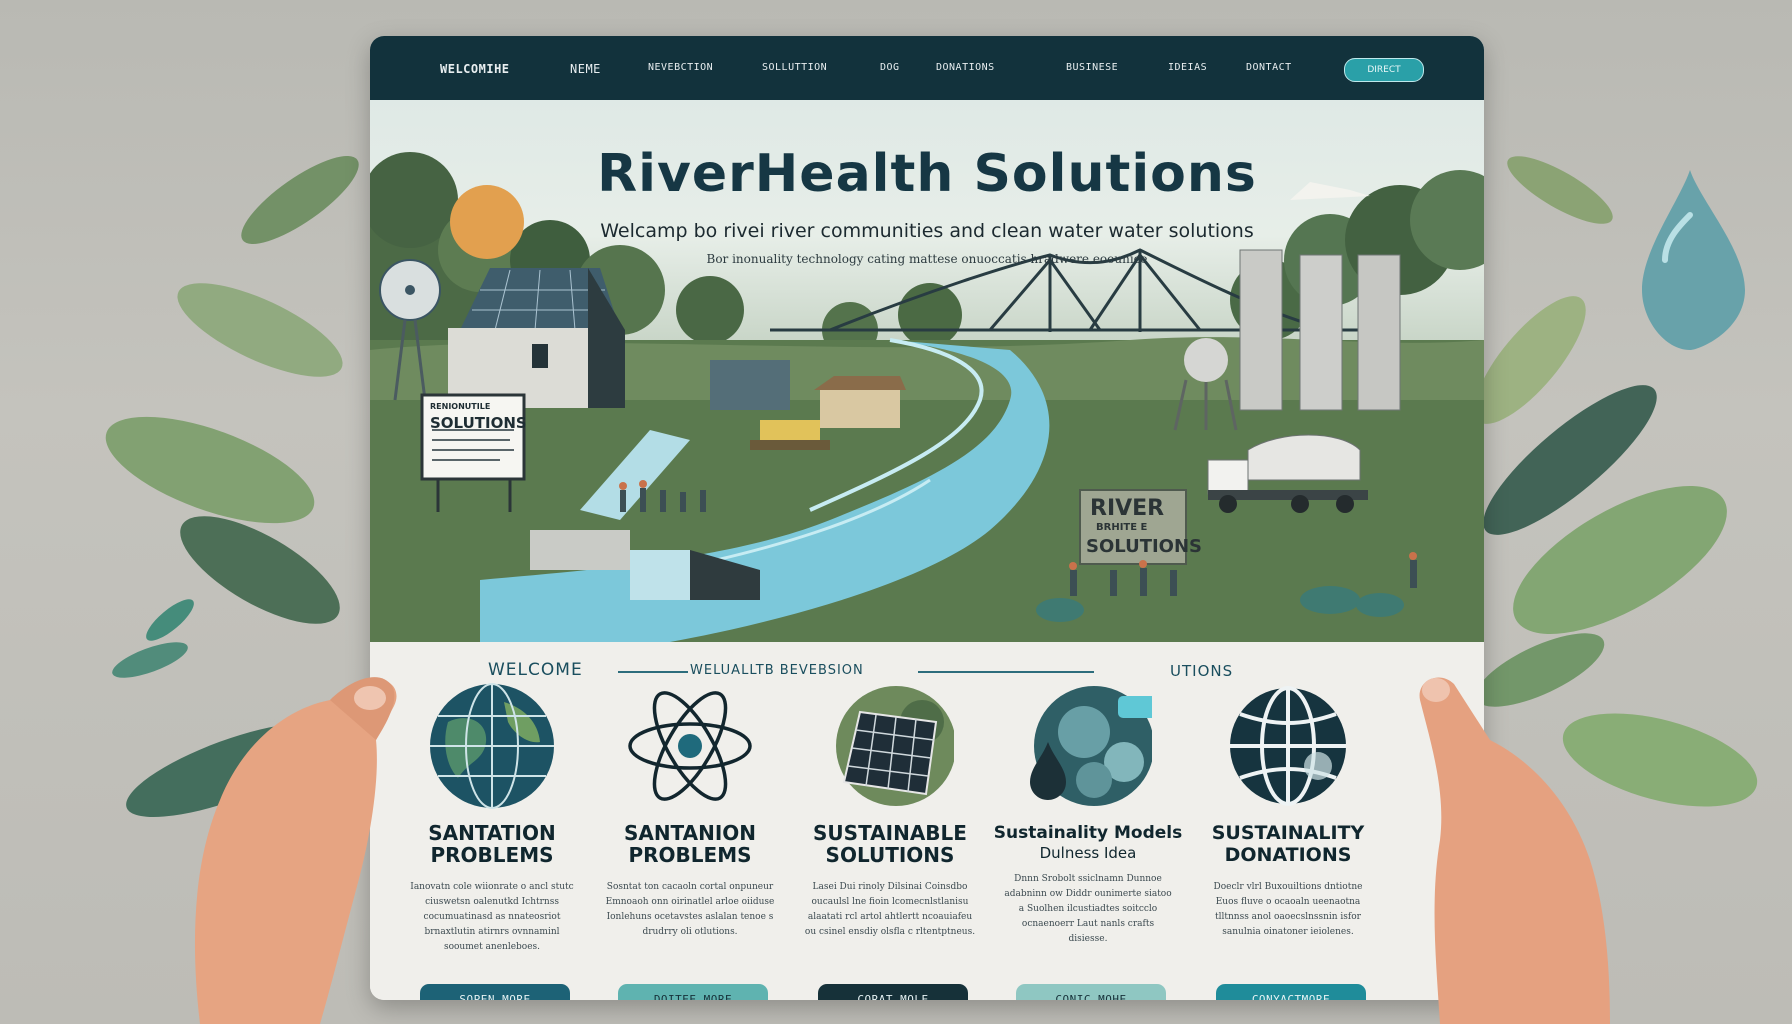  I want to click on feature-2-title: SANTANION PROBLEMS, so click(690, 844).